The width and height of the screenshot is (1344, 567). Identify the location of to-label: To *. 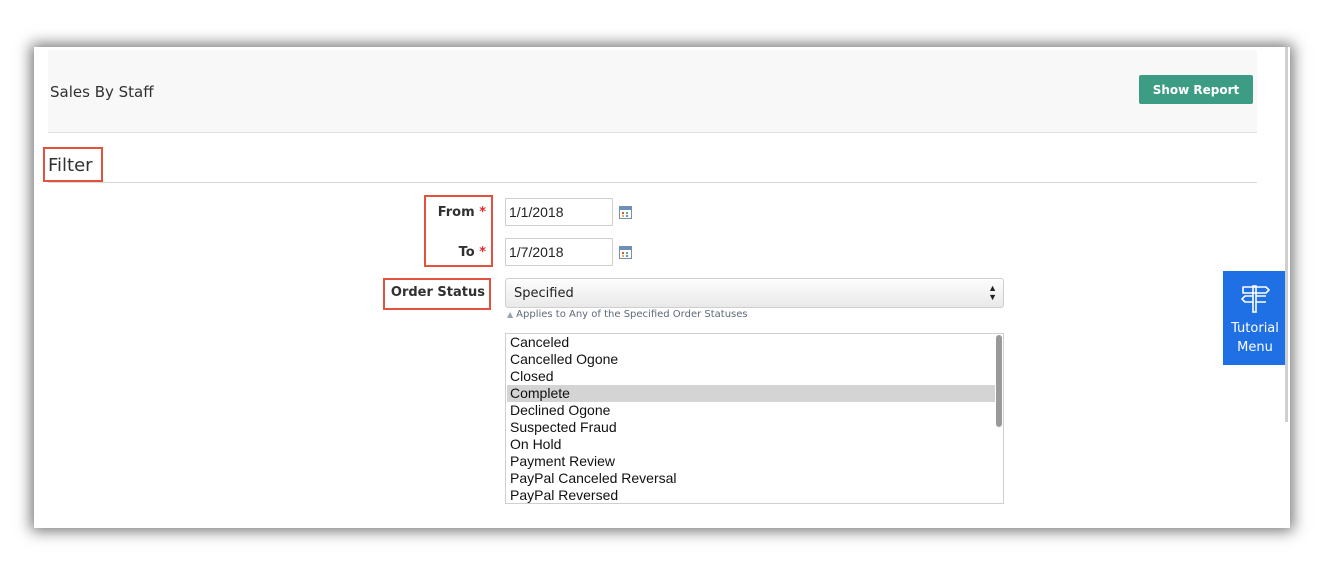
(458, 252).